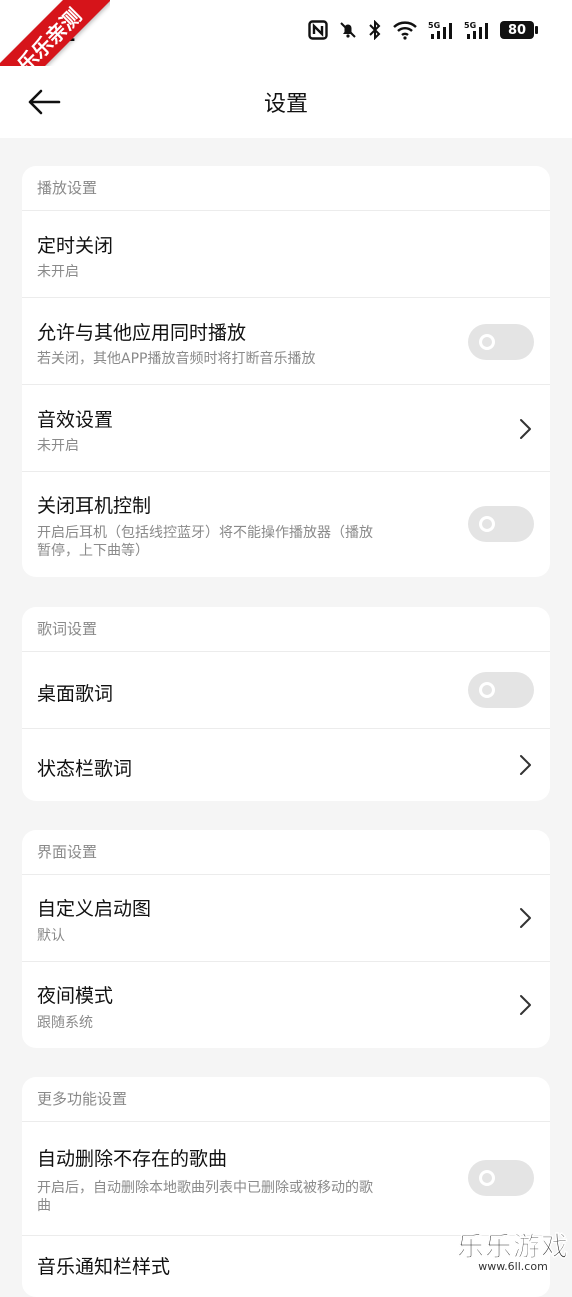  Describe the element at coordinates (286, 1005) in the screenshot. I see `row-night-mode: 夜间模式 跟随系统` at that location.